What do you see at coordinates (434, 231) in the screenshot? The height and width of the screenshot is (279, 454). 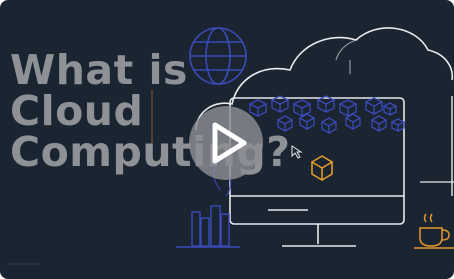 I see `coffee-cup-icon` at bounding box center [434, 231].